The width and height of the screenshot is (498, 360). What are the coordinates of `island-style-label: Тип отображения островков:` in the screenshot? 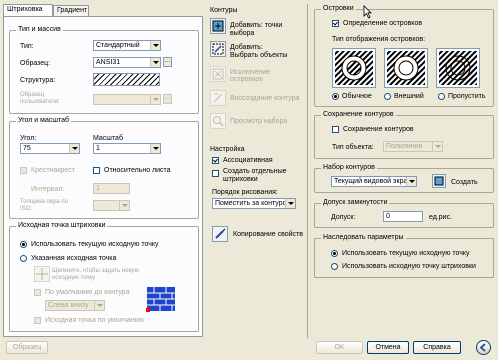 It's located at (379, 39).